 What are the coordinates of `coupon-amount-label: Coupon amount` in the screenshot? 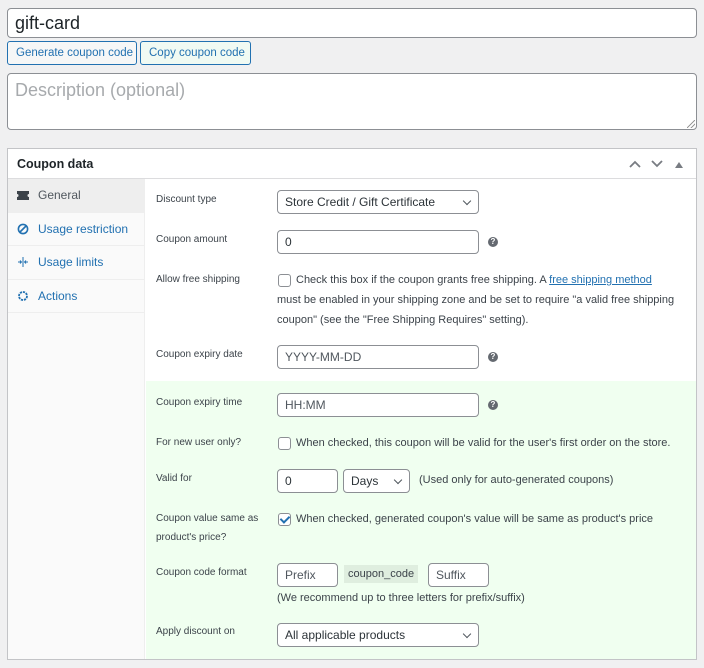 It's located at (192, 239).